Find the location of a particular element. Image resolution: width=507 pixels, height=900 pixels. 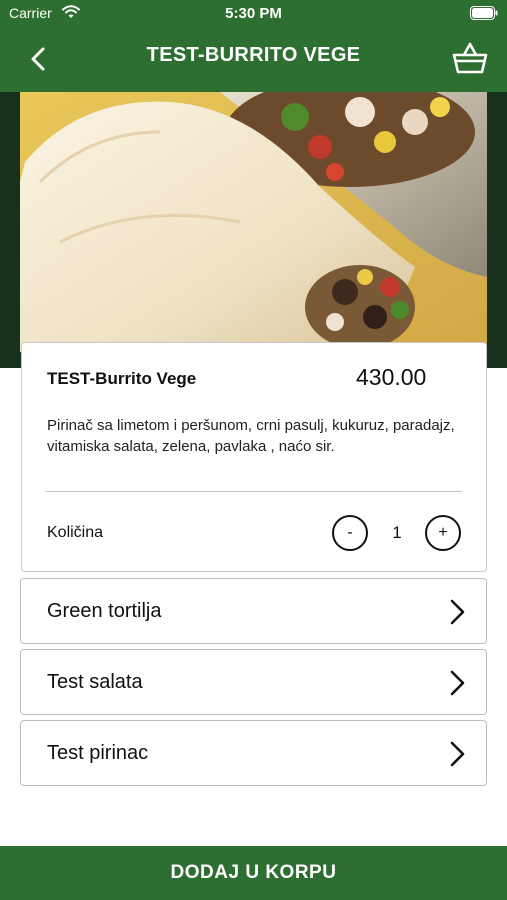

option-label: Test salata is located at coordinates (95, 682).